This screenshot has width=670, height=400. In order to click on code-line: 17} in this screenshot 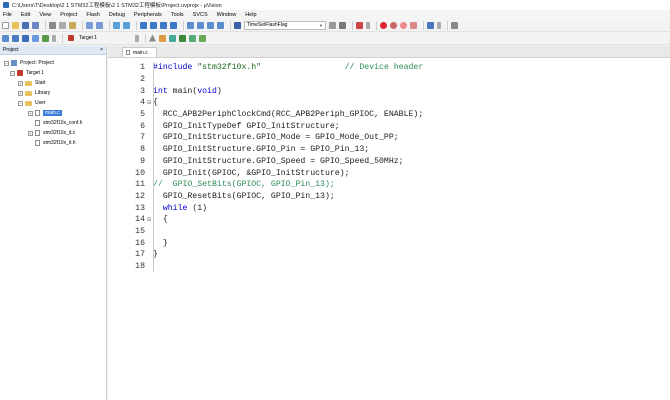, I will do `click(389, 255)`.